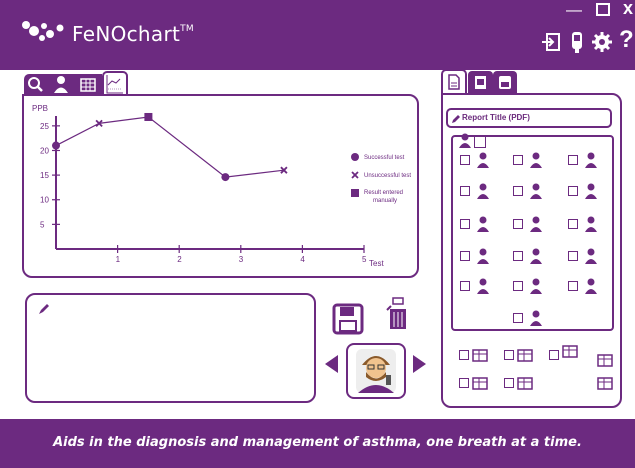 This screenshot has width=635, height=468. Describe the element at coordinates (364, 259) in the screenshot. I see `x-tick-label: 5` at that location.